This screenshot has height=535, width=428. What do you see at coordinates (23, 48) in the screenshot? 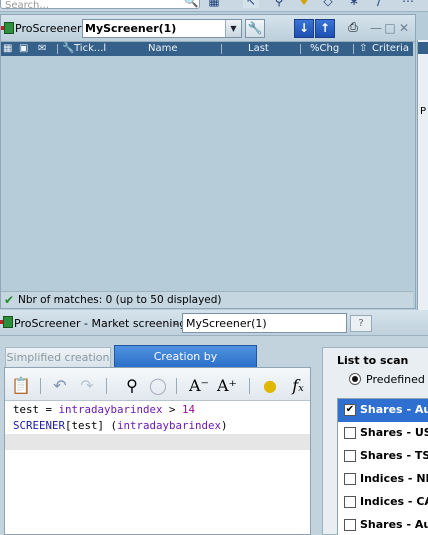
I see `export-icon: ▣` at bounding box center [23, 48].